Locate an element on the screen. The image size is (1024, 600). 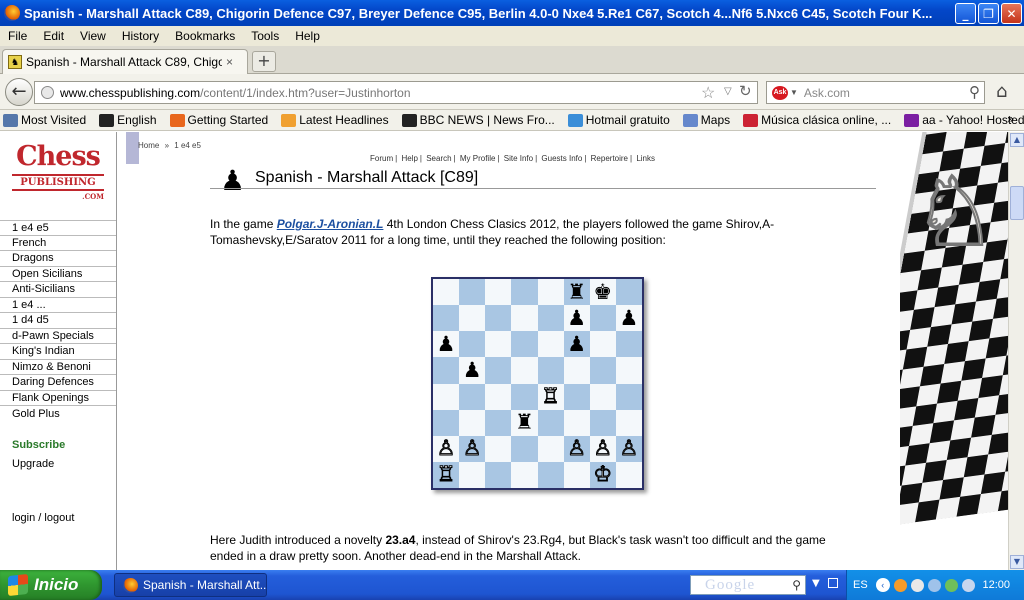
nav-item-dragons: Dragons is located at coordinates (58, 259).